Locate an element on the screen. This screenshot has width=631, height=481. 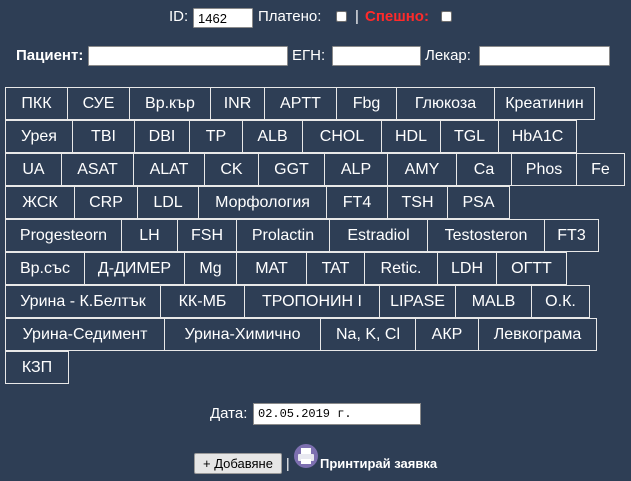
test-button-mg: Mg is located at coordinates (210, 268).